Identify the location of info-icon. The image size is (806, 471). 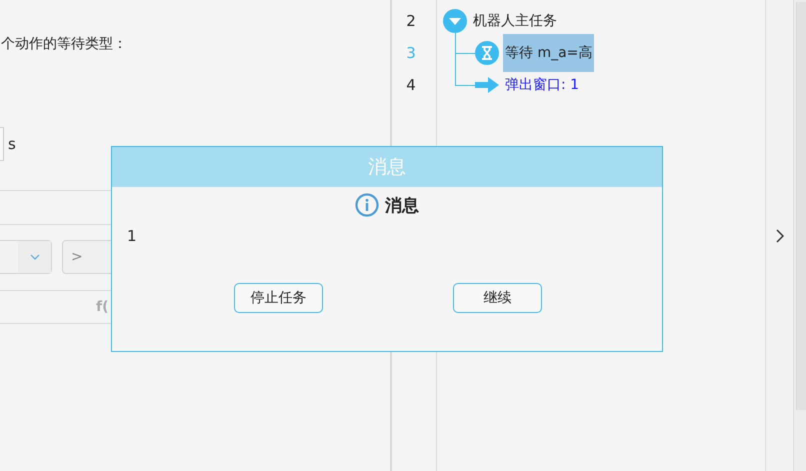
(367, 205).